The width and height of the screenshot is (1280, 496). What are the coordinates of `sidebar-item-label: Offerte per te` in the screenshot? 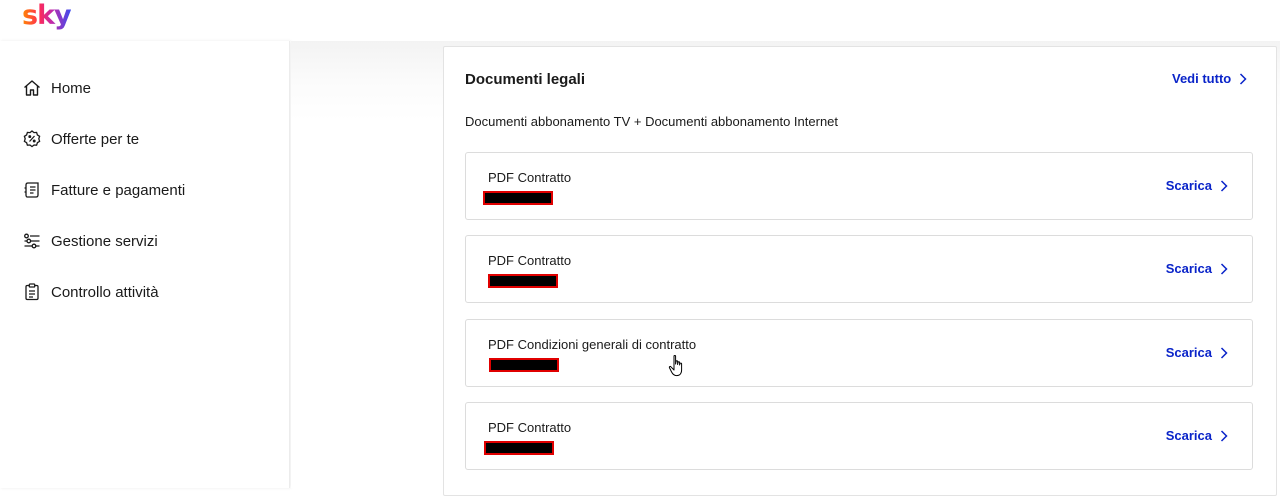 It's located at (95, 139).